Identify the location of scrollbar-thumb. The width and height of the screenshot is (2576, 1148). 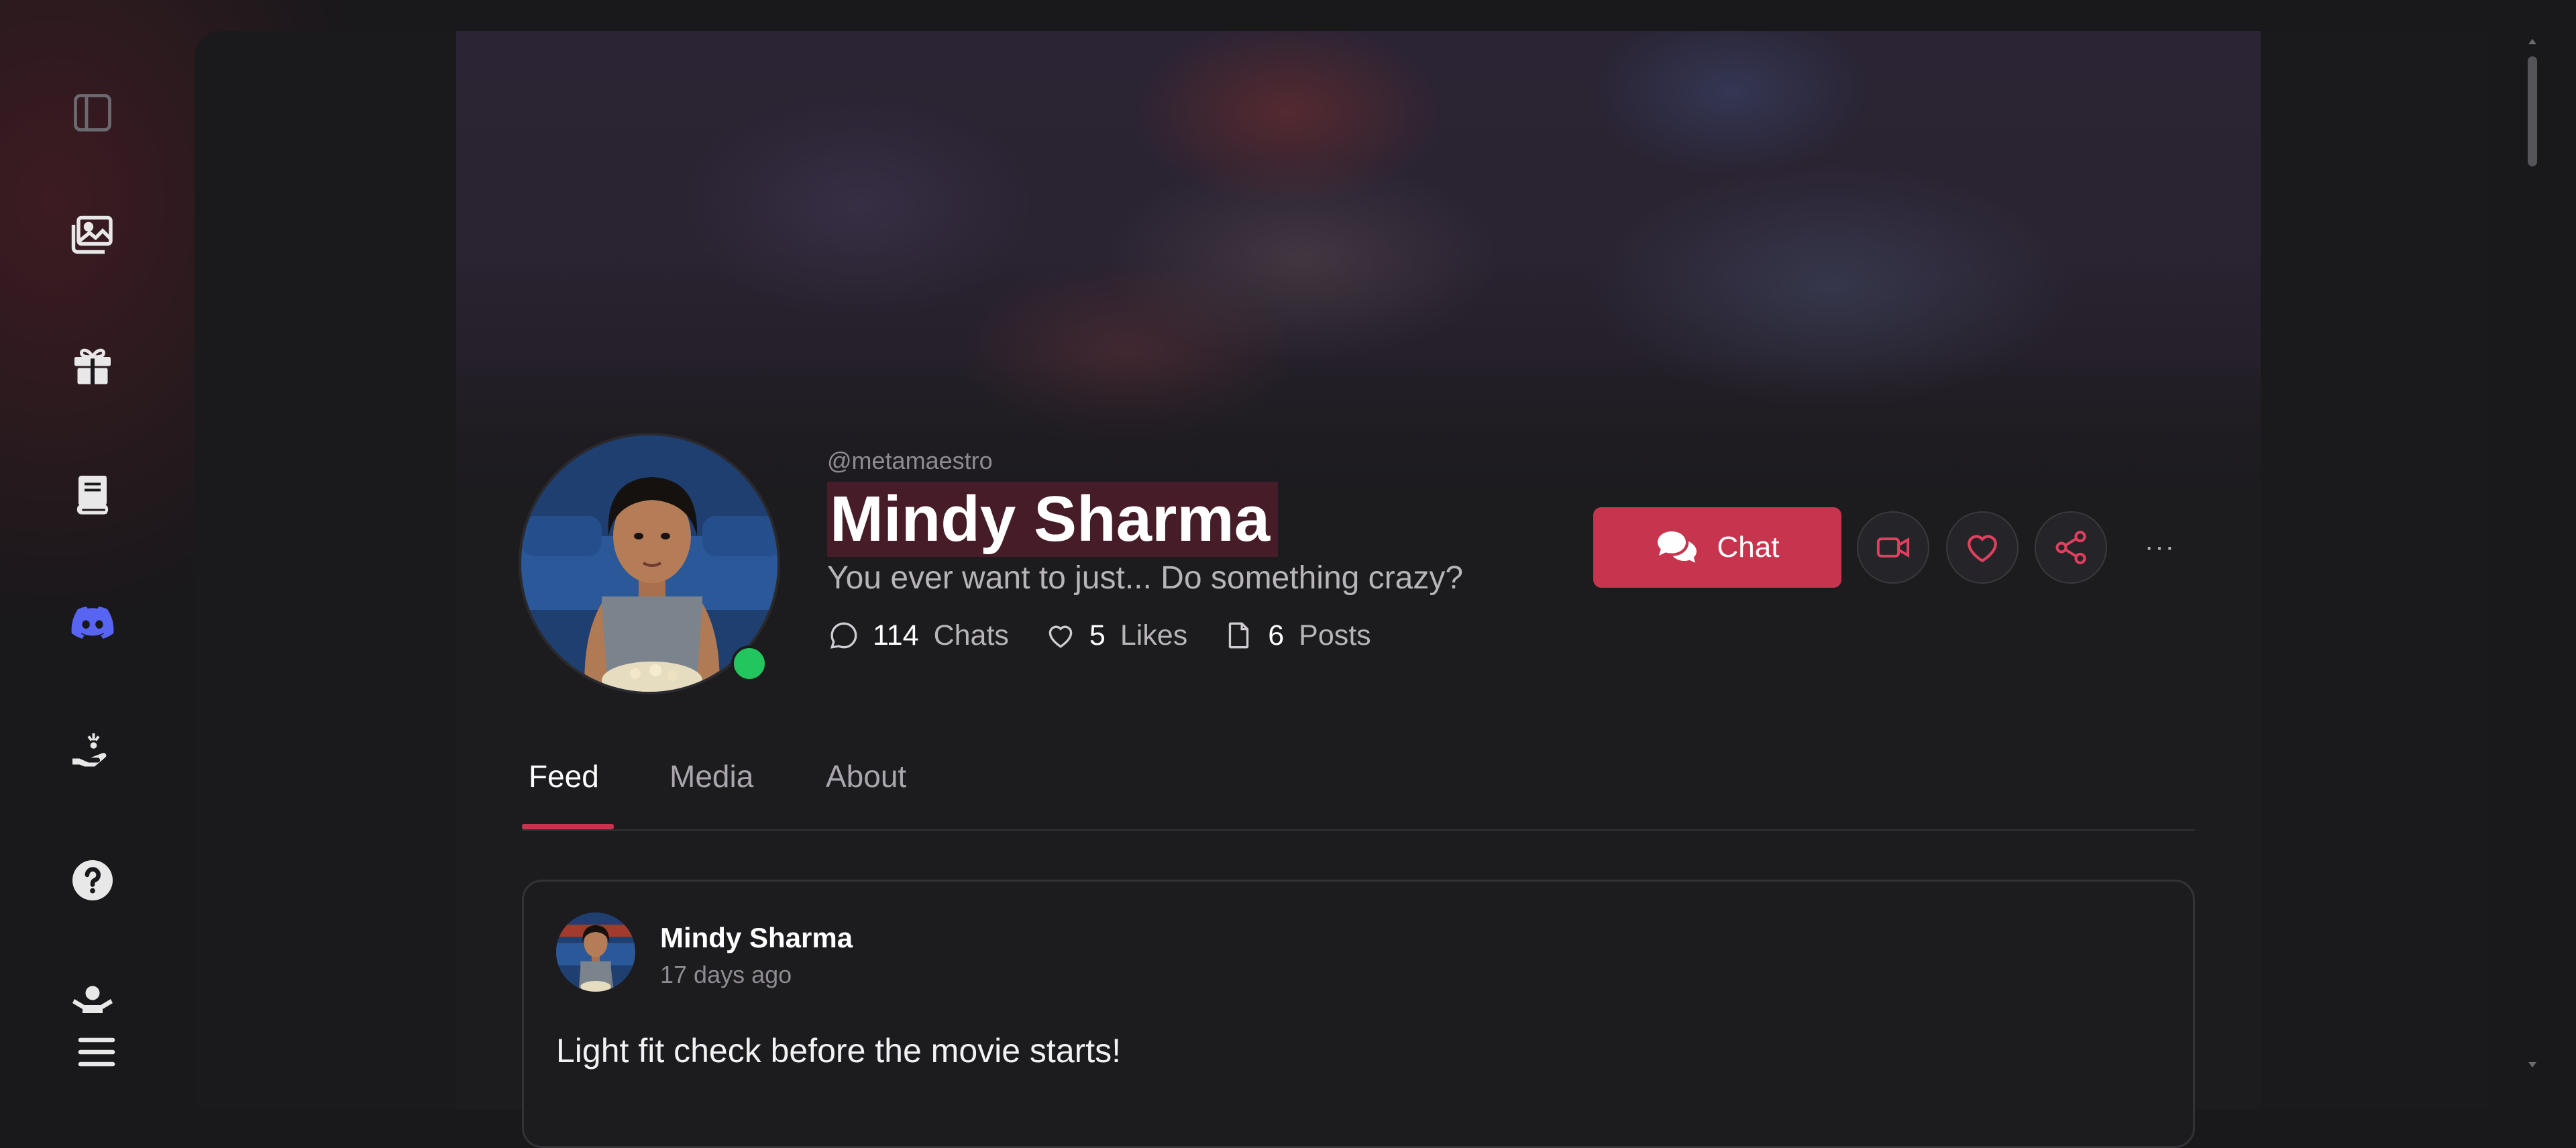
(2532, 111).